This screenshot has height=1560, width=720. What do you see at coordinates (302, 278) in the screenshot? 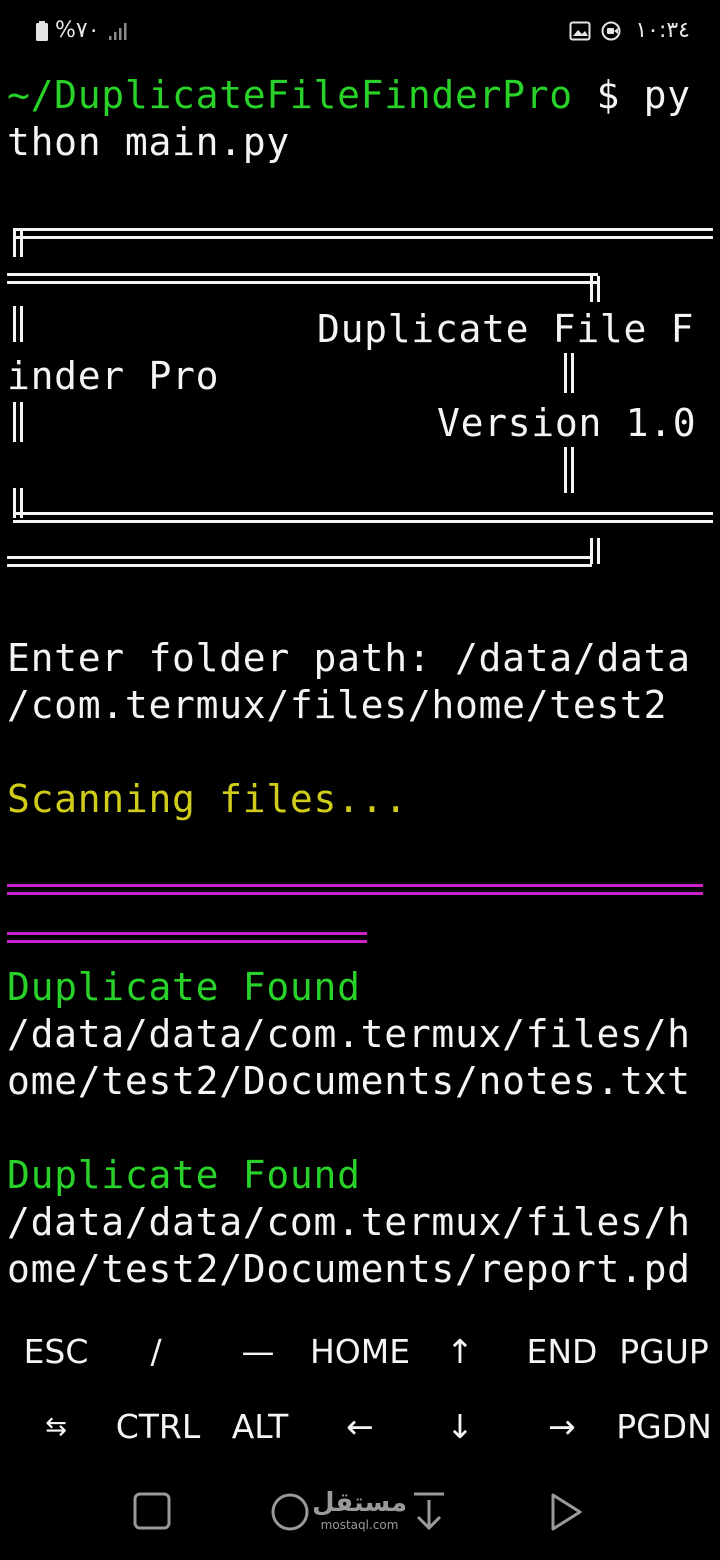
I see `banner-top-border-wrap` at bounding box center [302, 278].